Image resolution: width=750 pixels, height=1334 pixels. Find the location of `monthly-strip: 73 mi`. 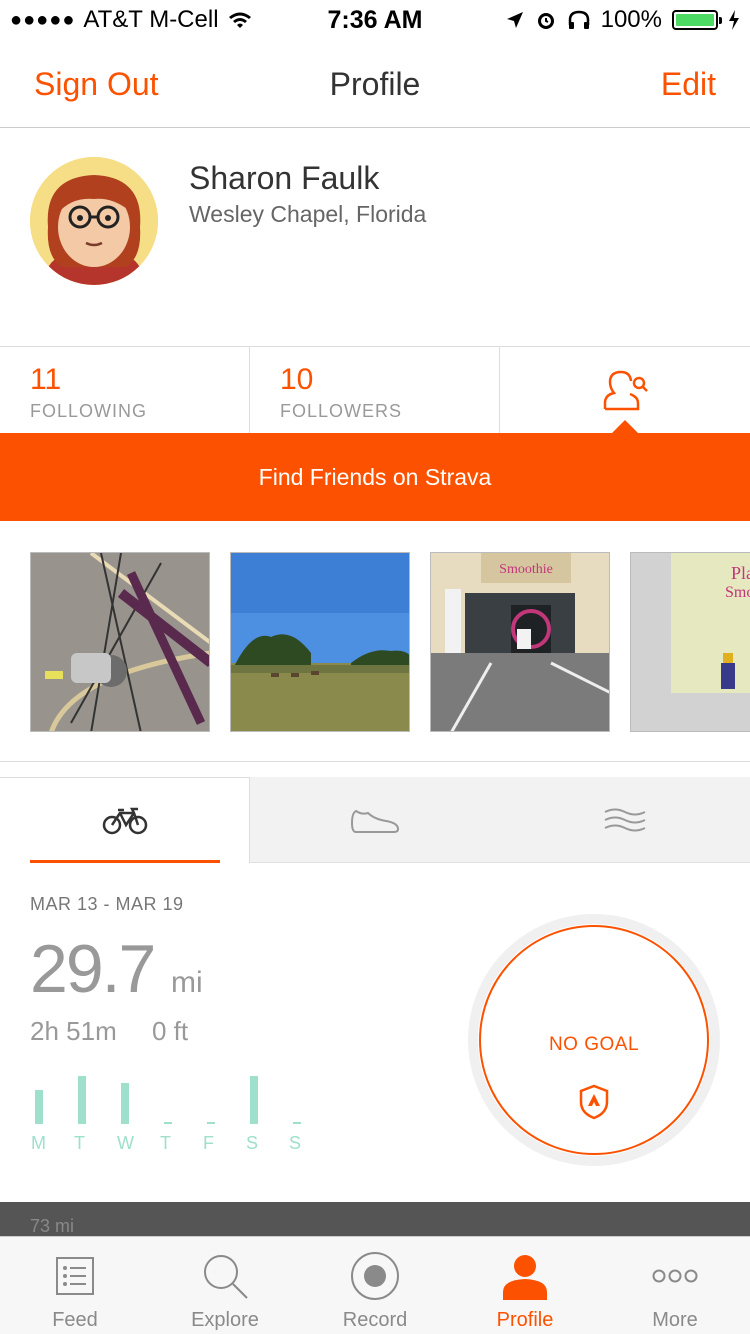

monthly-strip: 73 mi is located at coordinates (375, 1219).